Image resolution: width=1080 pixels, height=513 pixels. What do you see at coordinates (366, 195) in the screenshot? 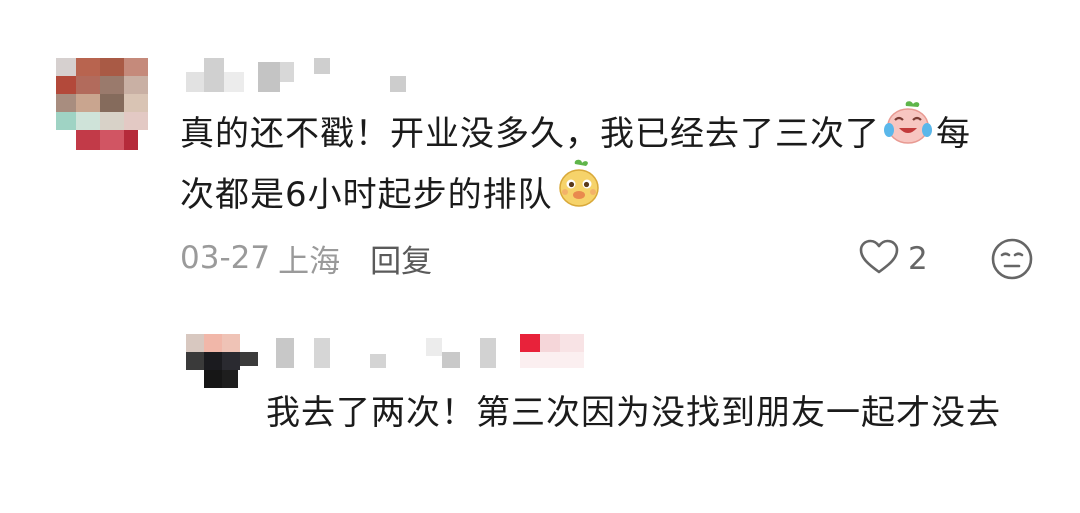
I see `comment-1-text-line2: 次都是6小时起步的排队` at bounding box center [366, 195].